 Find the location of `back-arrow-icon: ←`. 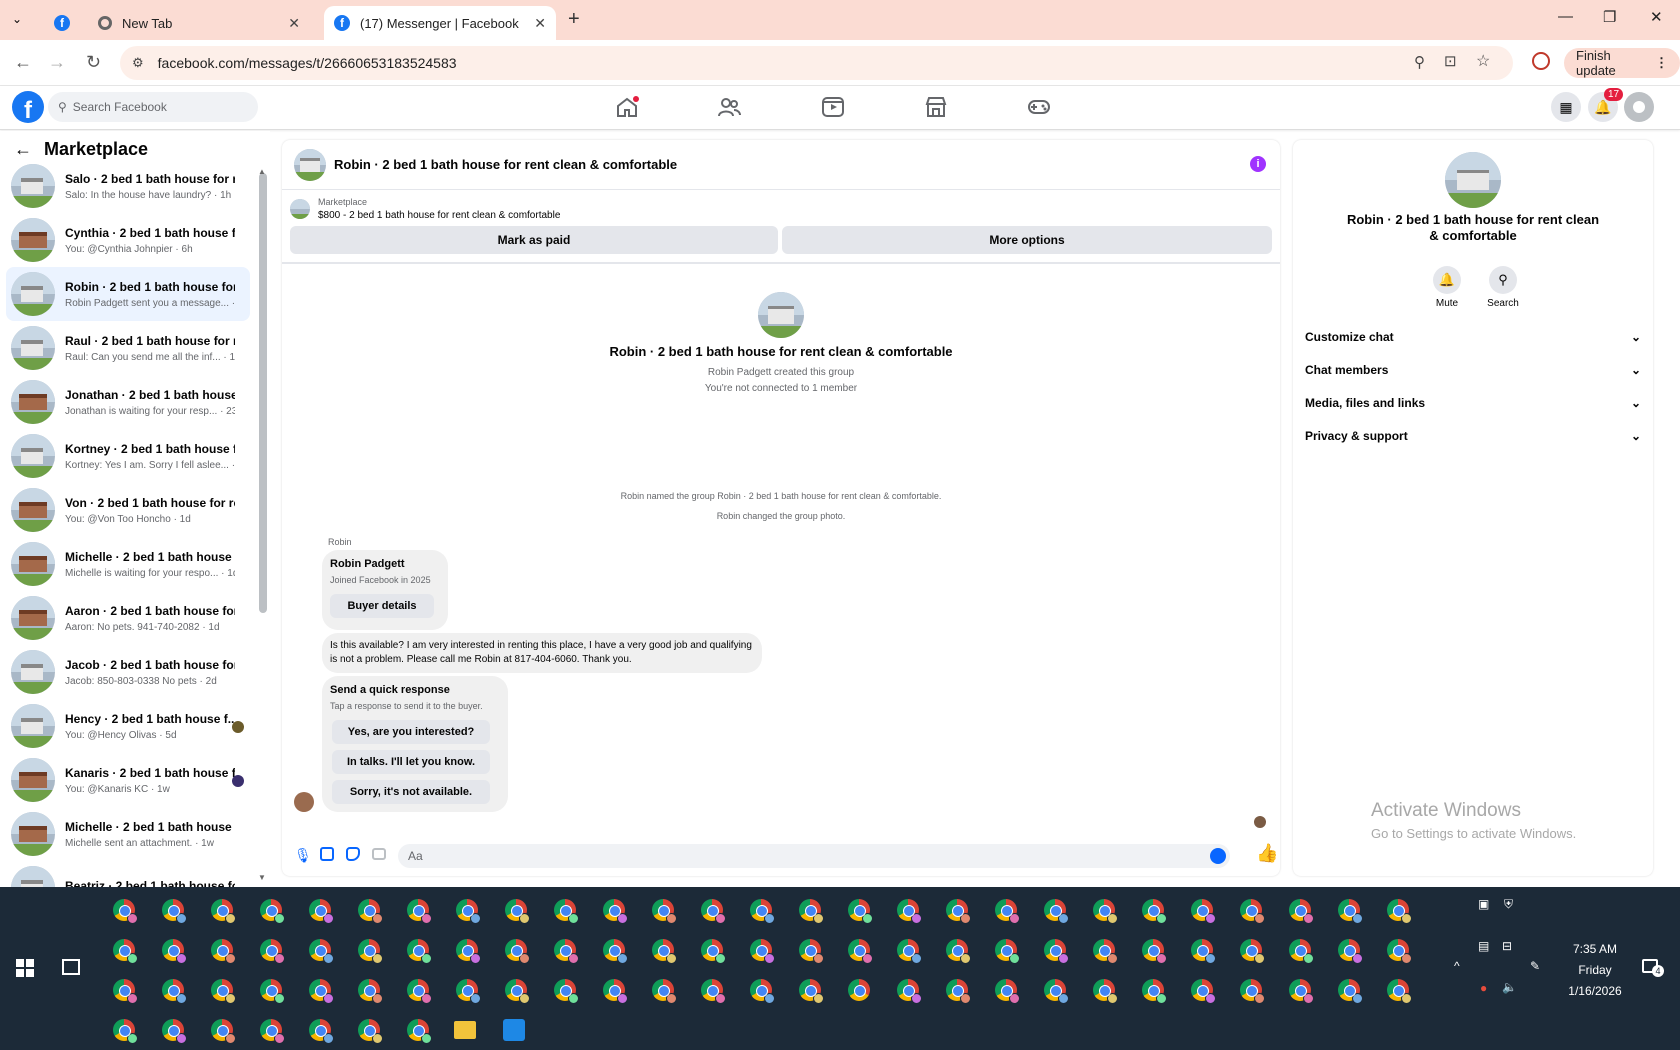

back-arrow-icon: ← is located at coordinates (23, 149).